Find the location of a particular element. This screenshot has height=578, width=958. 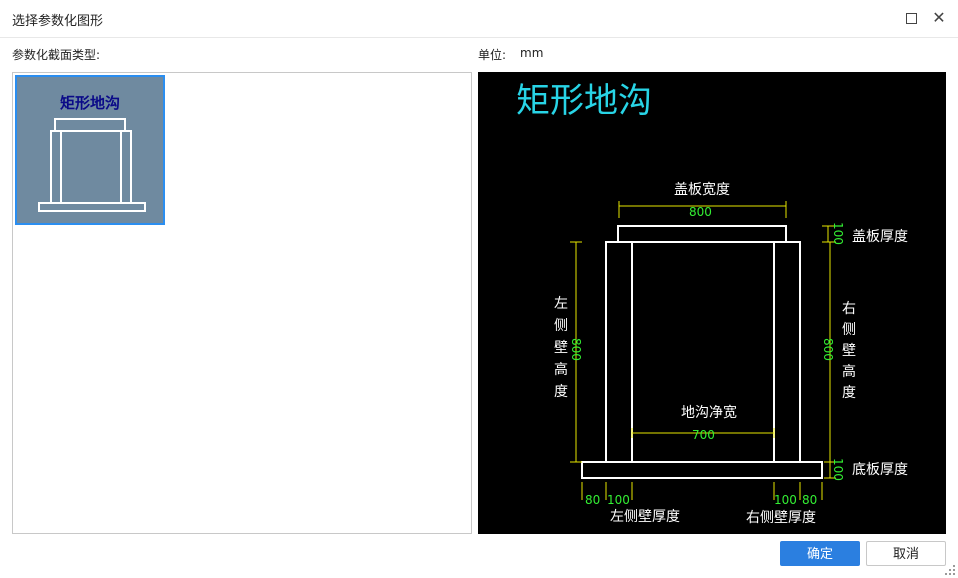

maximize-button is located at coordinates (911, 18).